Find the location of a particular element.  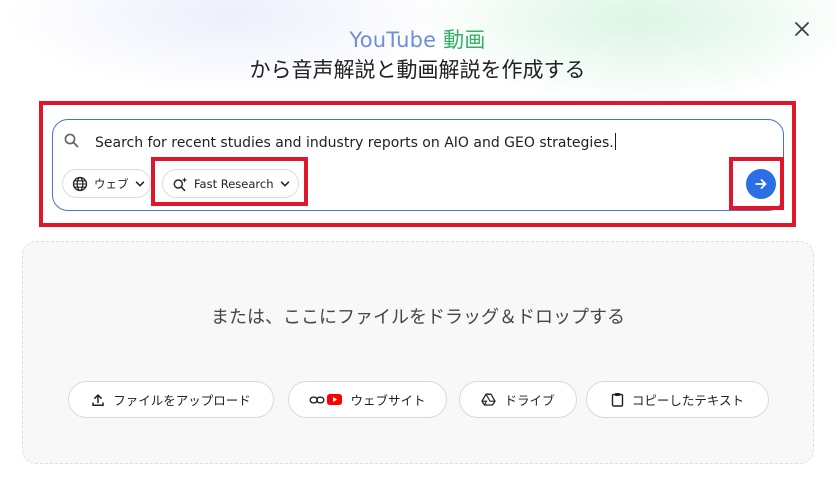

drive-button: ドライブ is located at coordinates (518, 399).